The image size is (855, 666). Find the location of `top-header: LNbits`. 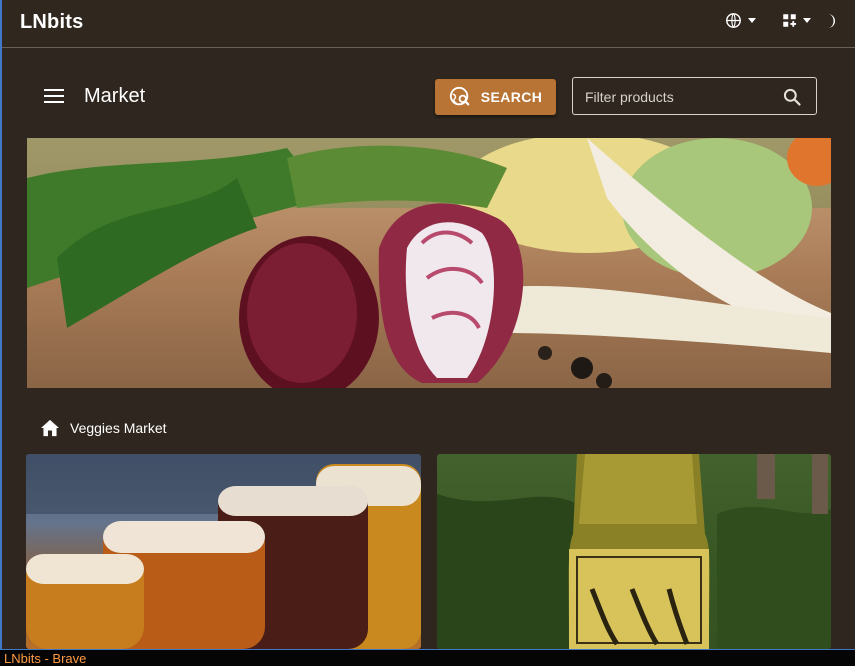

top-header: LNbits is located at coordinates (428, 24).